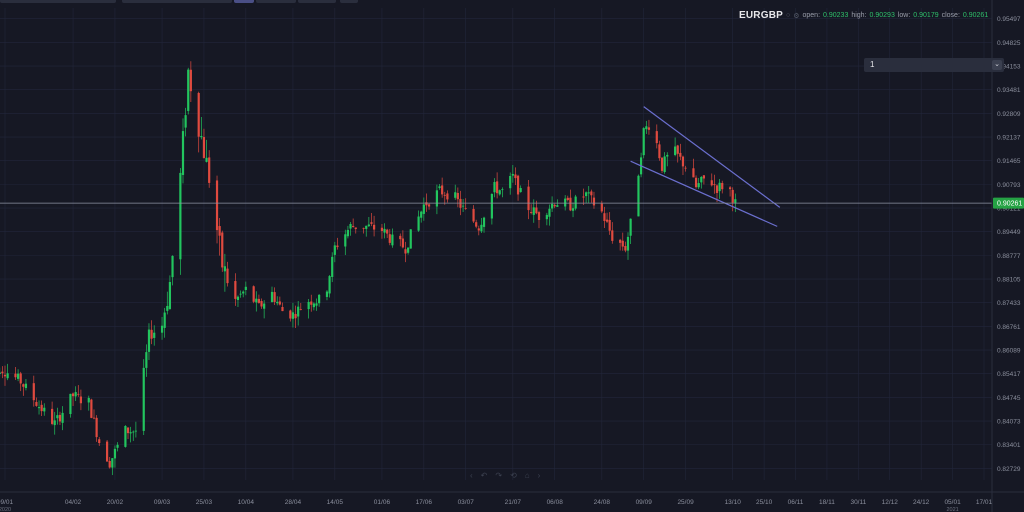  What do you see at coordinates (424, 502) in the screenshot?
I see `x-tick-label: 17/06` at bounding box center [424, 502].